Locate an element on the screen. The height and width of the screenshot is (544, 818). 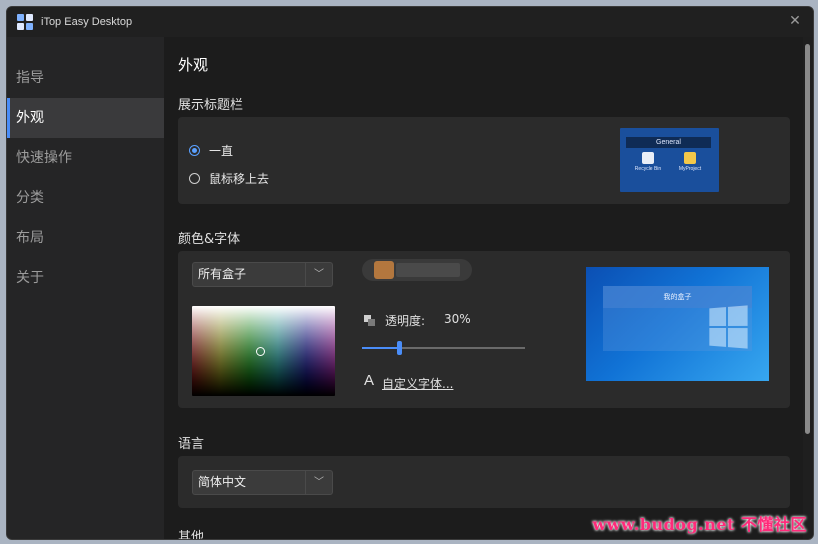
opacity-value: 30% is located at coordinates (457, 319).